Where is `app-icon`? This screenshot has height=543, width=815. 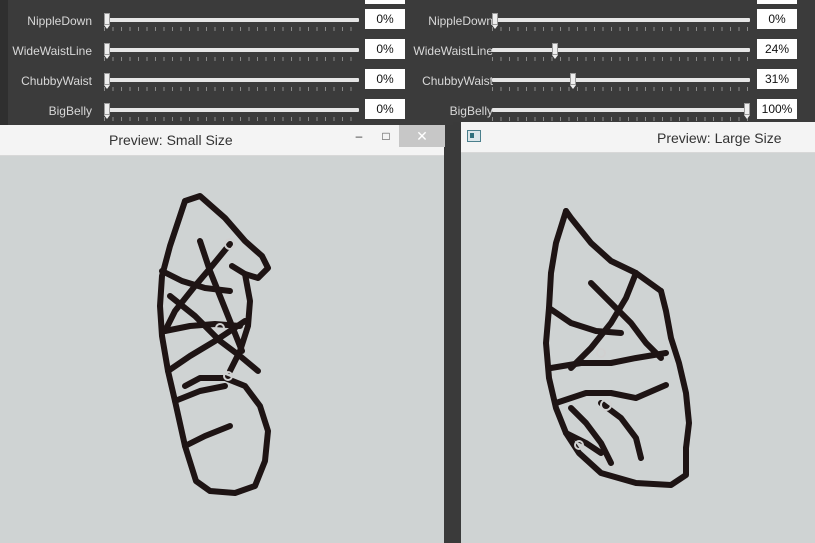 app-icon is located at coordinates (474, 136).